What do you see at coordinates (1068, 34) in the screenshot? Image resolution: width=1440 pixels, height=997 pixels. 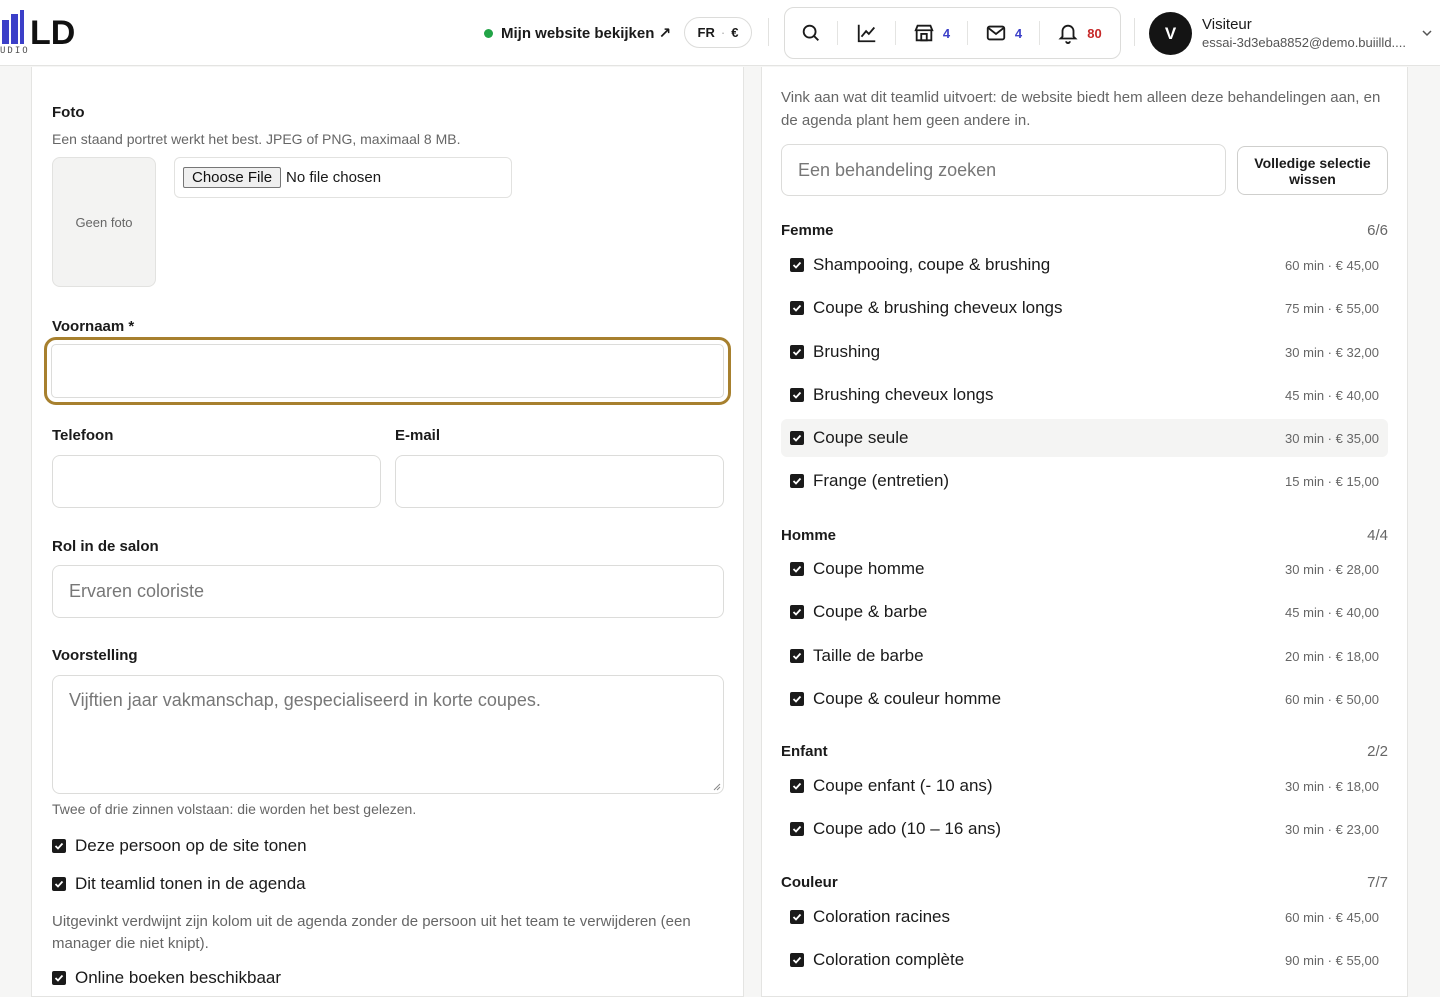 I see `bell-icon` at bounding box center [1068, 34].